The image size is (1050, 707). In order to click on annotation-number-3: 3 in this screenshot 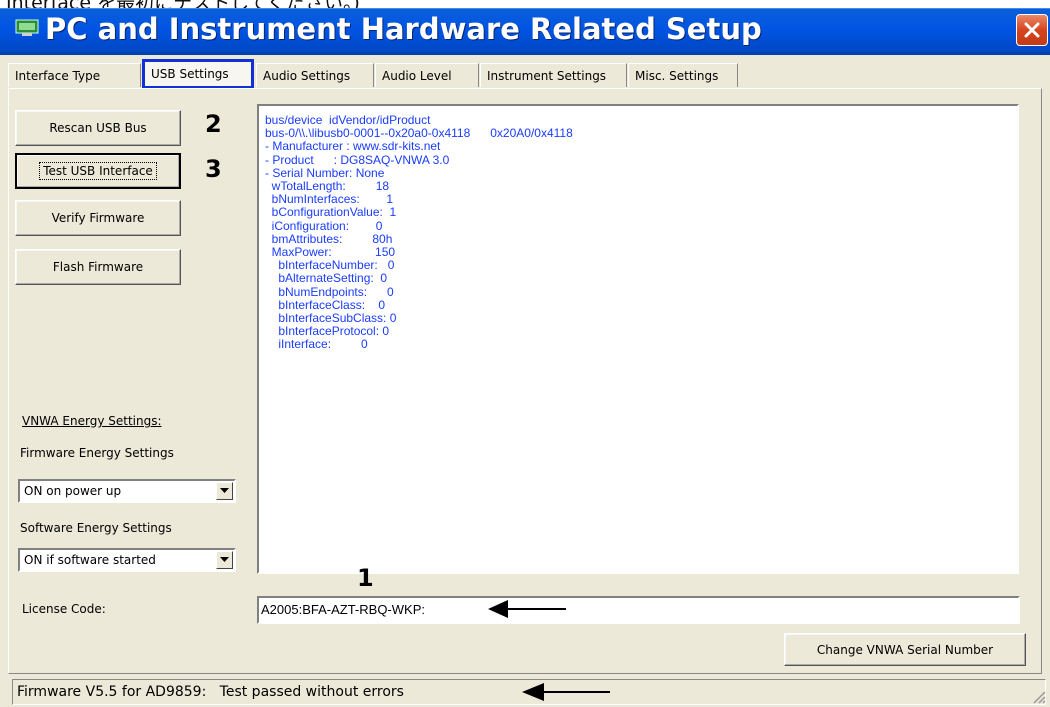, I will do `click(213, 169)`.